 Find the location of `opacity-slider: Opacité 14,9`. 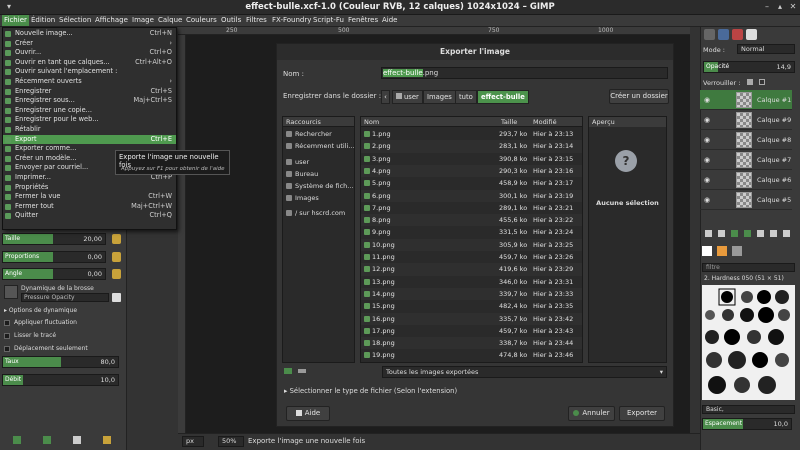

opacity-slider: Opacité 14,9 is located at coordinates (749, 67).